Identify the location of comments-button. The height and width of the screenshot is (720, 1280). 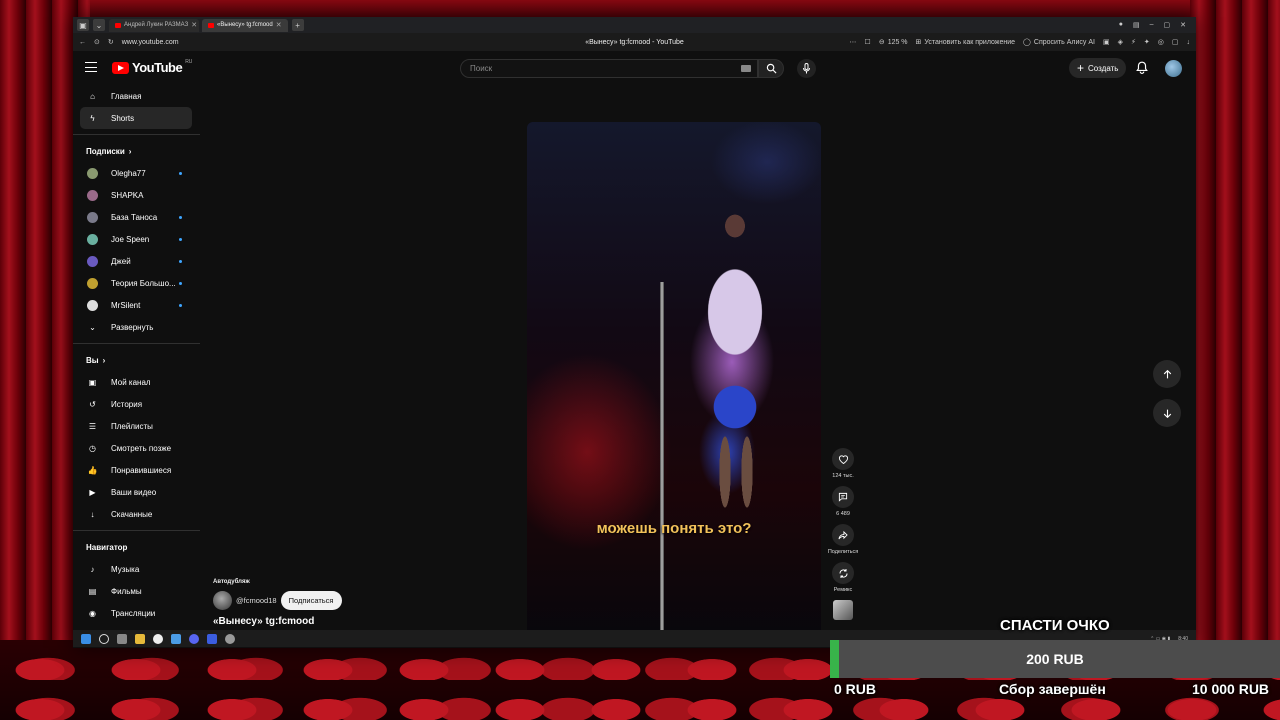
(843, 497).